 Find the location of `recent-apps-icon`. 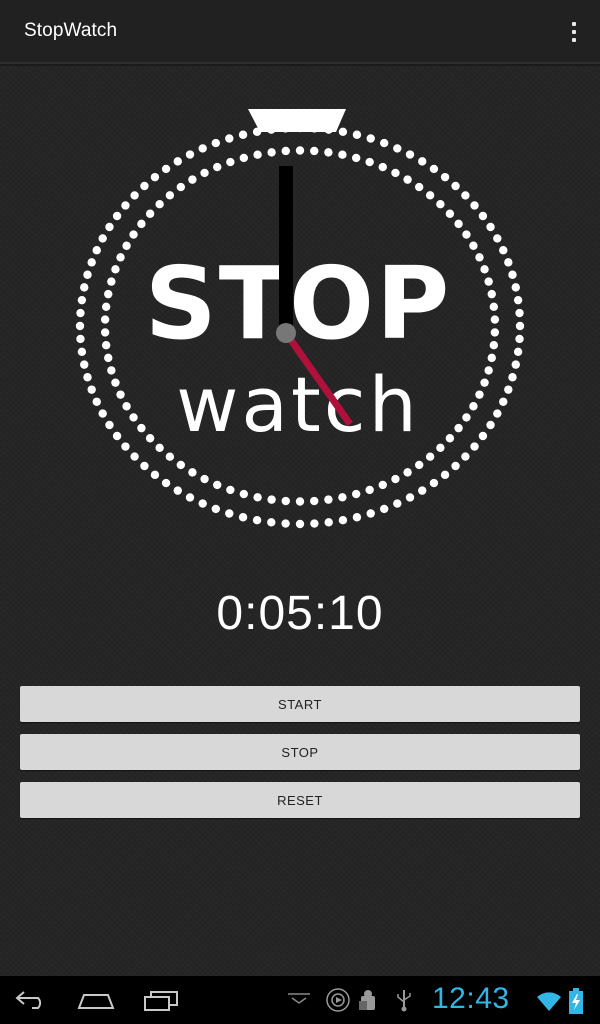

recent-apps-icon is located at coordinates (161, 1000).